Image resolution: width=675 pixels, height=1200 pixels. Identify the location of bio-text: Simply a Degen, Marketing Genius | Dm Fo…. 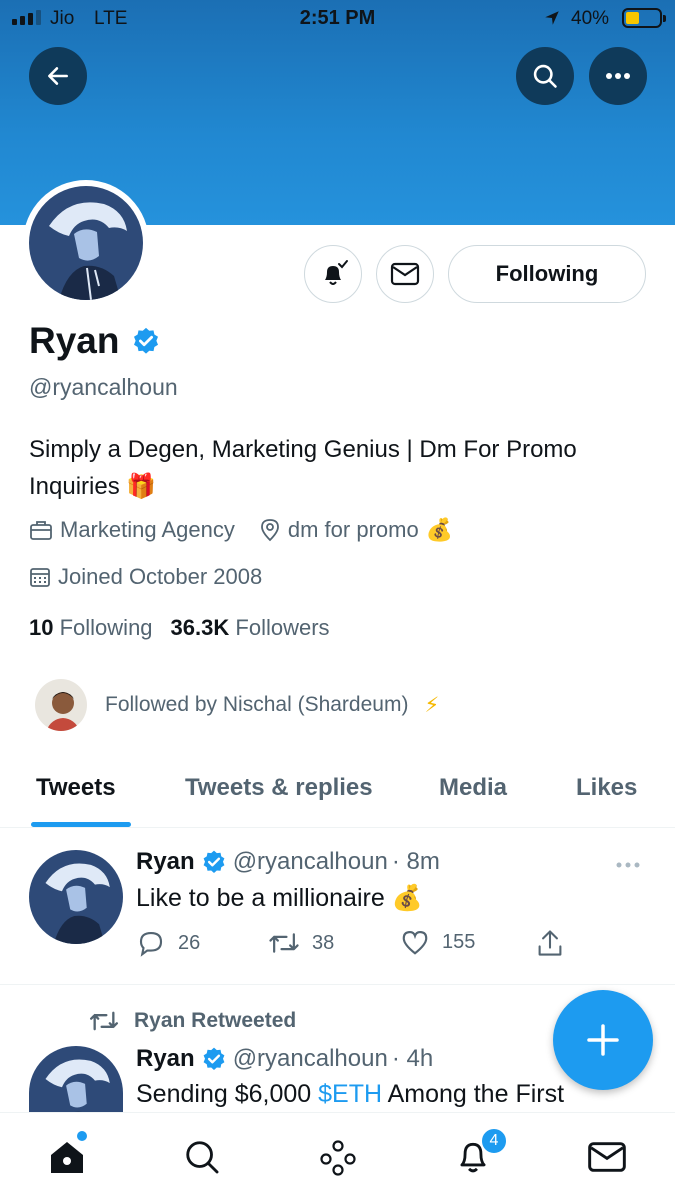
(303, 468).